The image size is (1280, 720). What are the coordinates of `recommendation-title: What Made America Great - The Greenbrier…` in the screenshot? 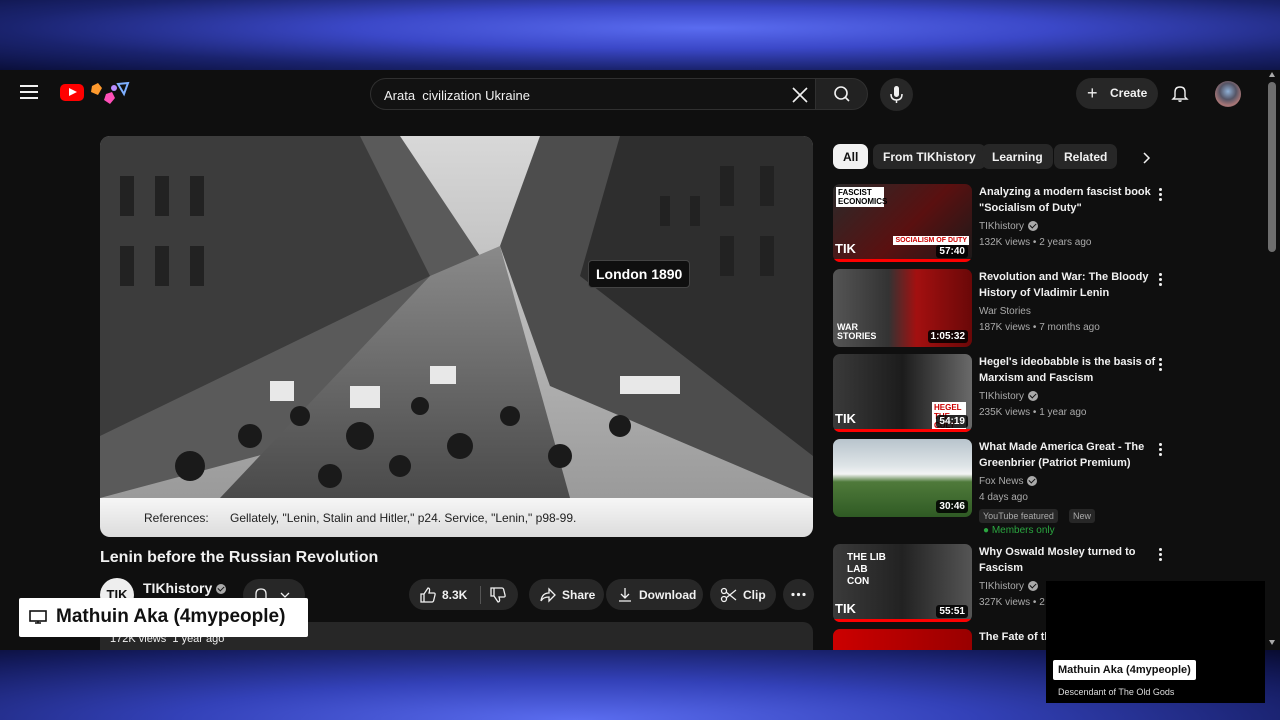 It's located at (1068, 455).